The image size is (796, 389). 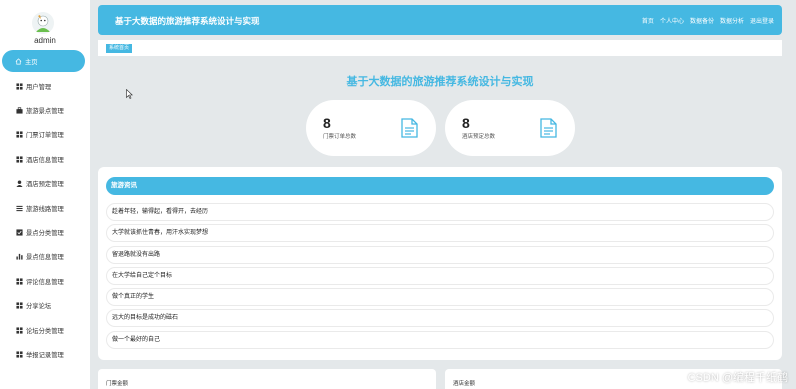 I want to click on avatar-icon, so click(x=43, y=23).